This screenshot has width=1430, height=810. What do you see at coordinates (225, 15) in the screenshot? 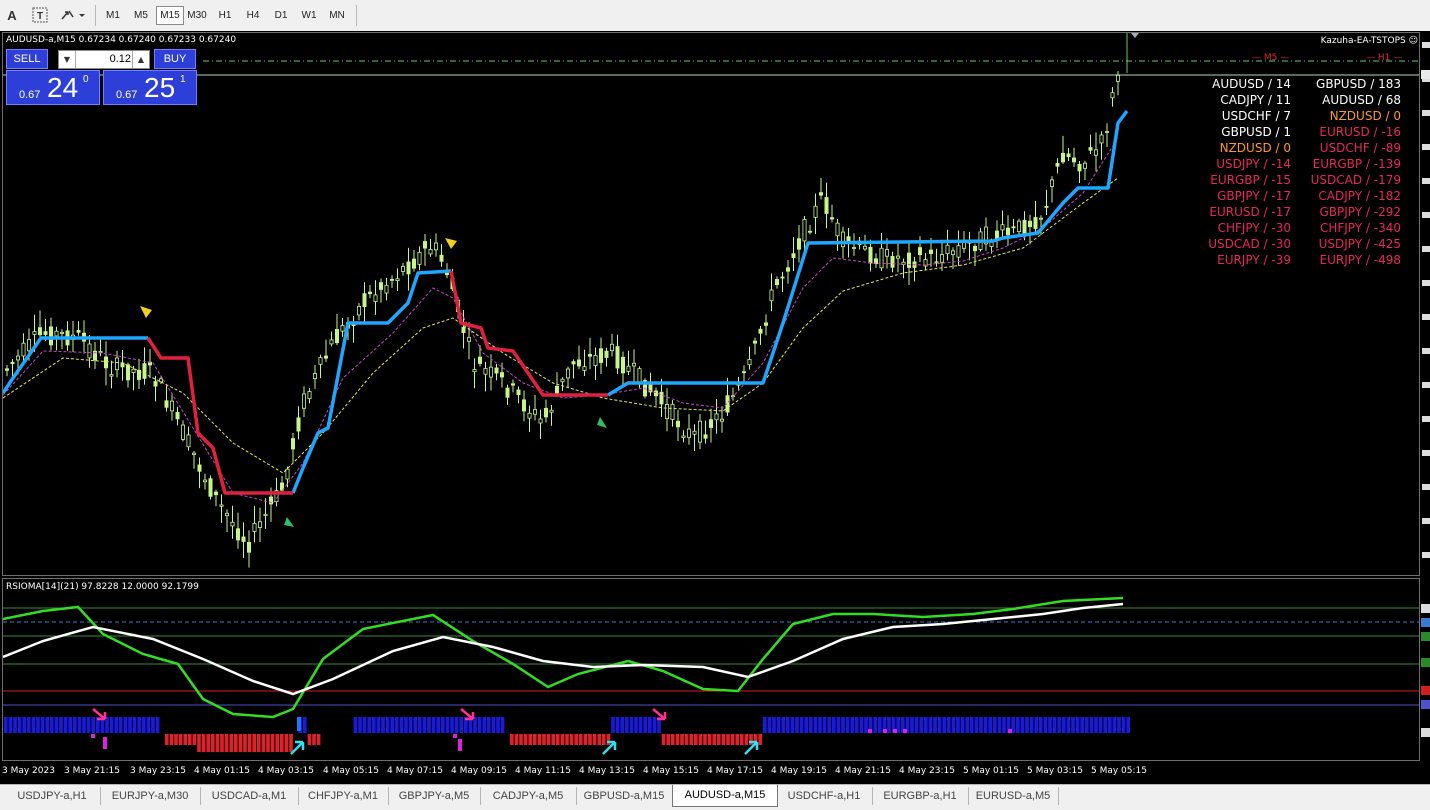
I see `timeframe-h1: H1` at bounding box center [225, 15].